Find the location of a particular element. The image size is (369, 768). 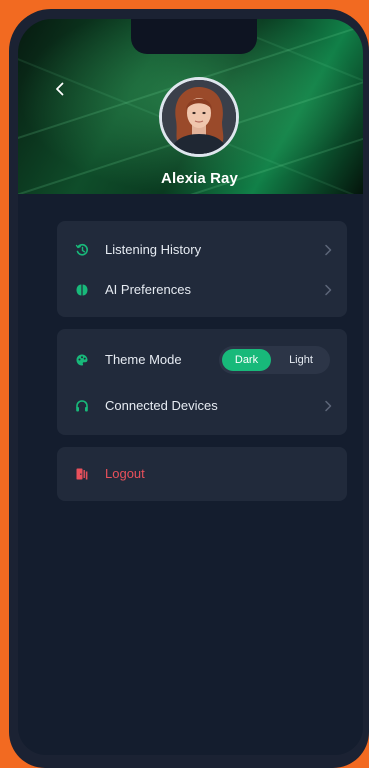

ai-preferences-label: AI Preferences is located at coordinates (148, 289).